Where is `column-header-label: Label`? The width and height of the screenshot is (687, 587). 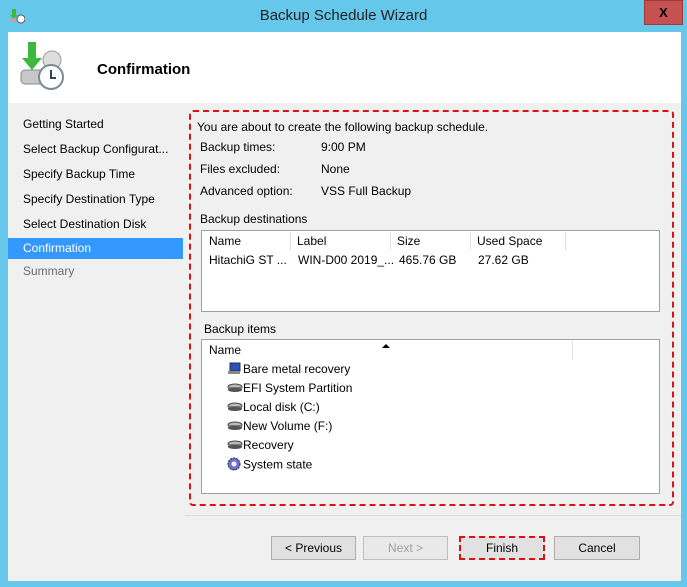
column-header-label: Label is located at coordinates (341, 241).